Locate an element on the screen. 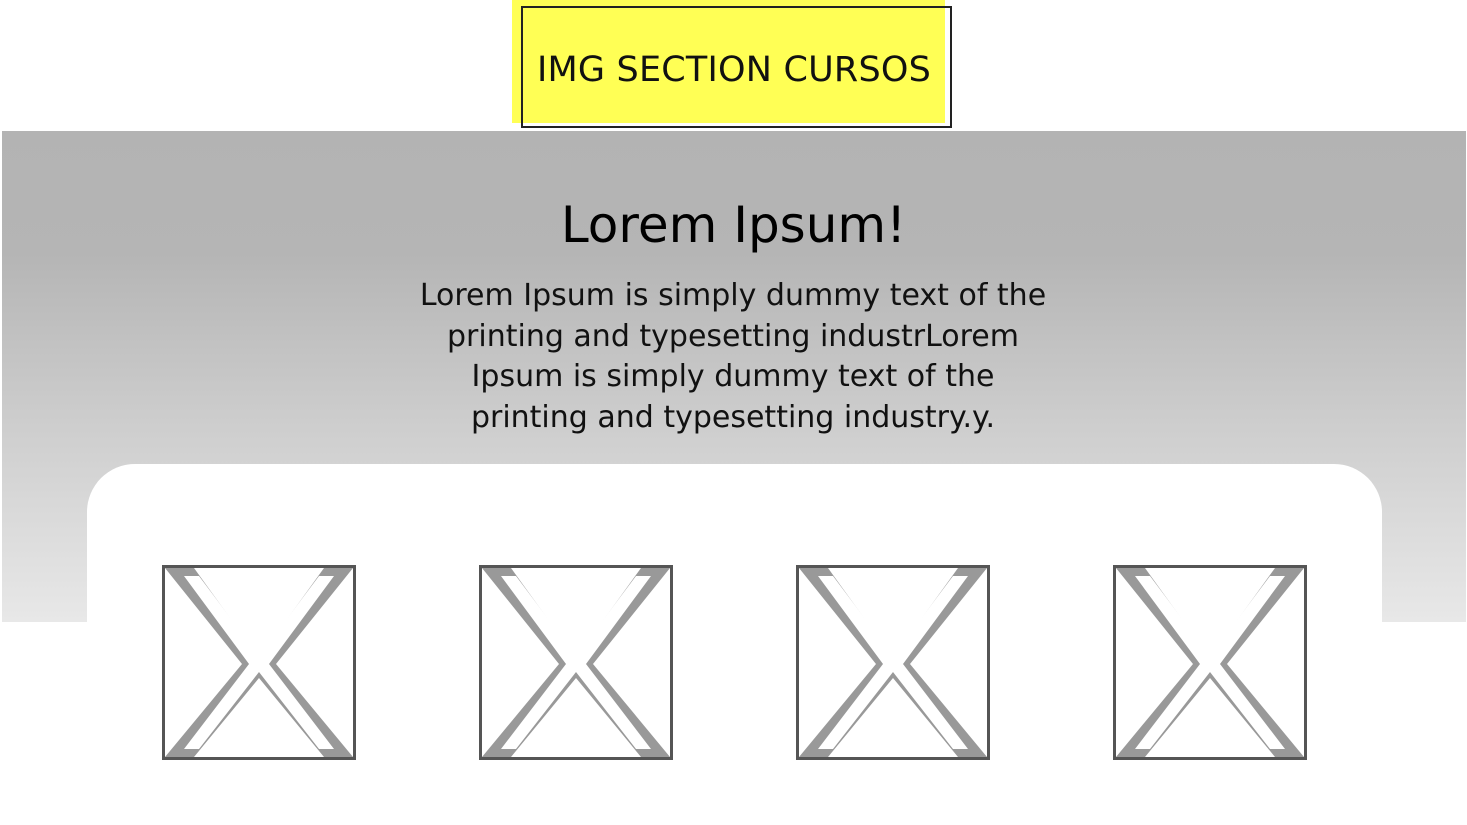  hero-text-line: Lorem Ipsum is simply dummy text of the is located at coordinates (733, 295).